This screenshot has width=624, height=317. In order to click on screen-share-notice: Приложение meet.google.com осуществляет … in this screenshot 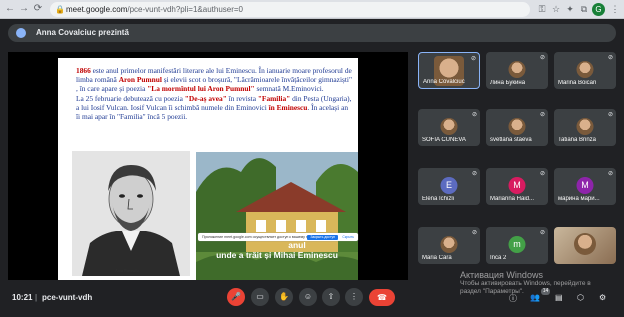, I will do `click(278, 237)`.